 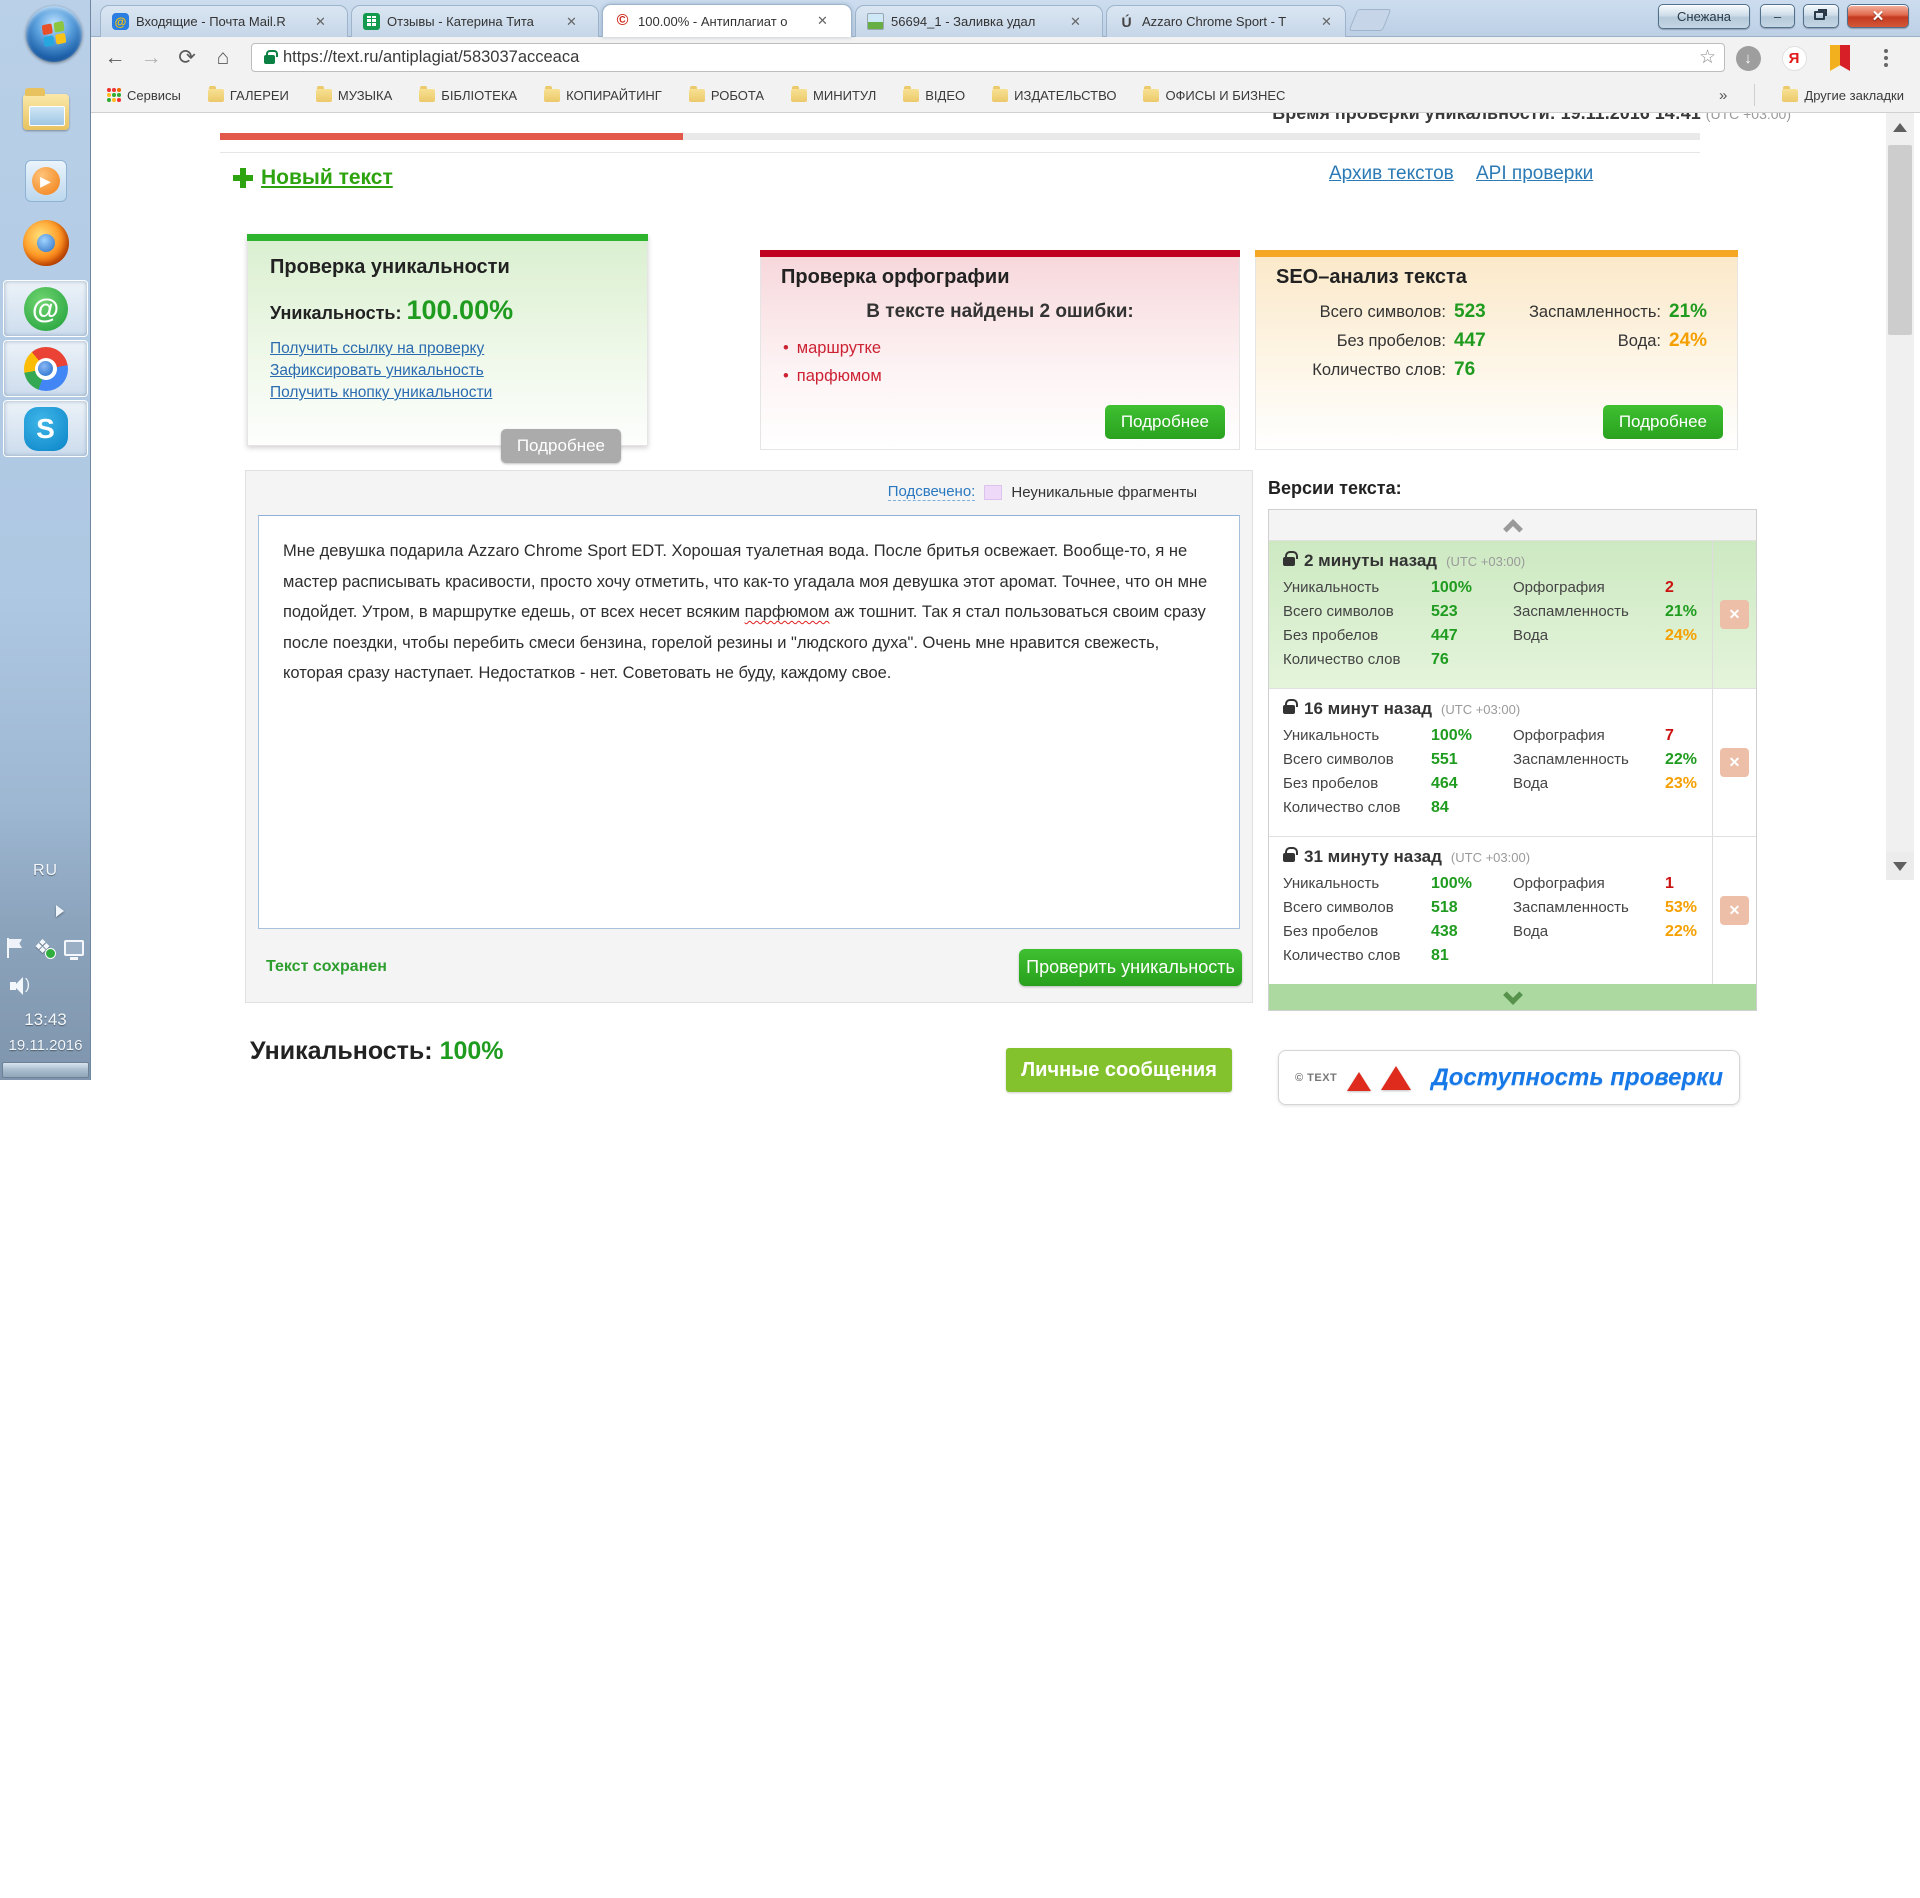 I want to click on bookmark-folder: ГАЛЕРЕИ, so click(x=248, y=94).